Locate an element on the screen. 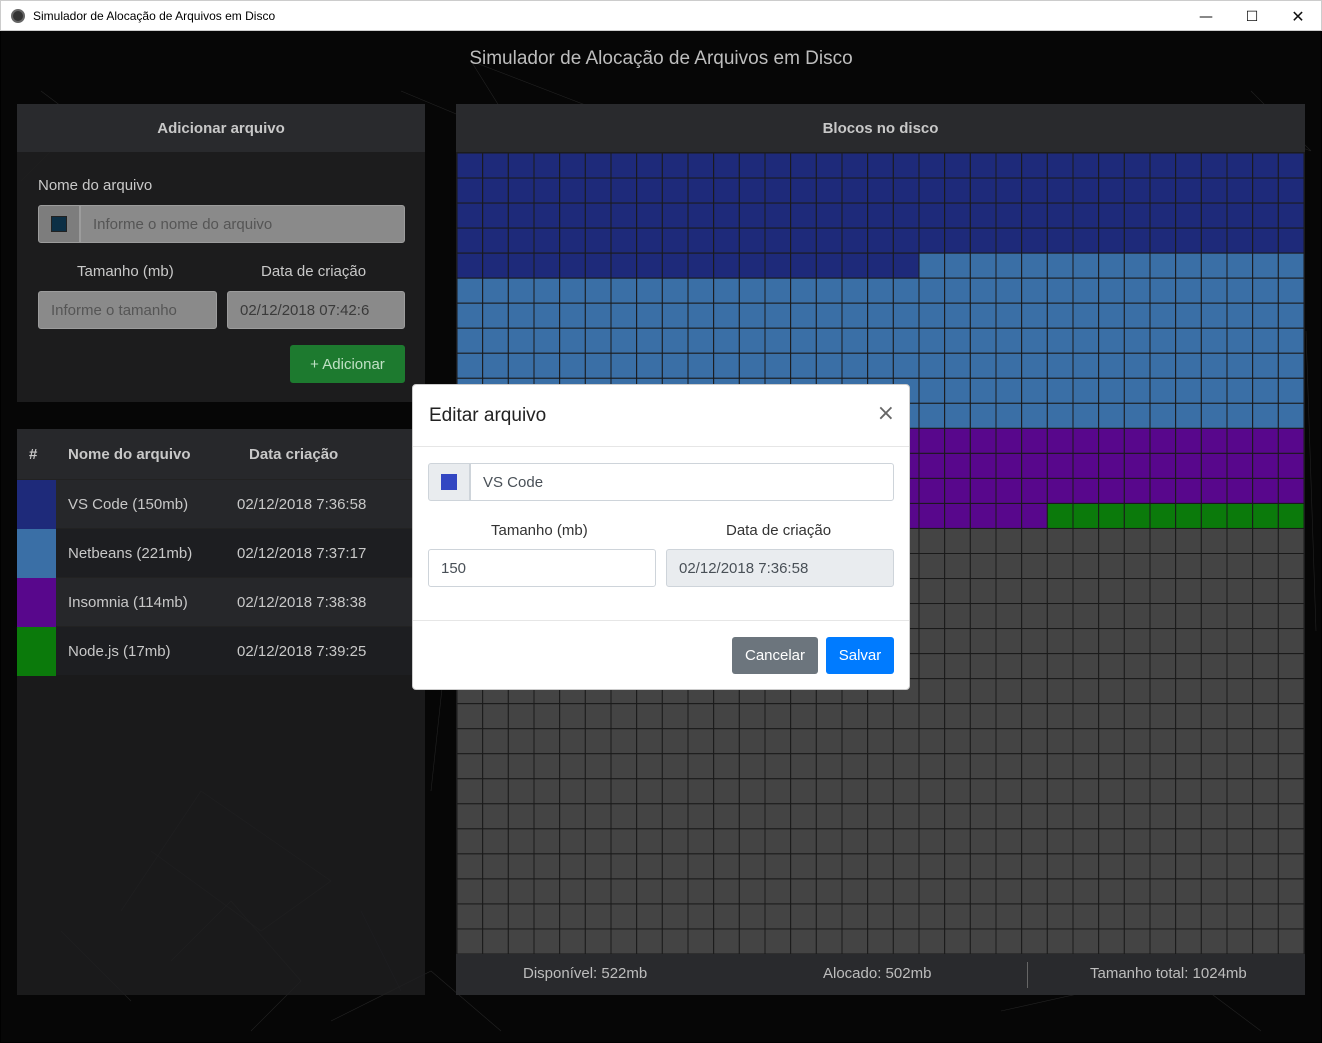  edit-color-picker-button is located at coordinates (449, 482).